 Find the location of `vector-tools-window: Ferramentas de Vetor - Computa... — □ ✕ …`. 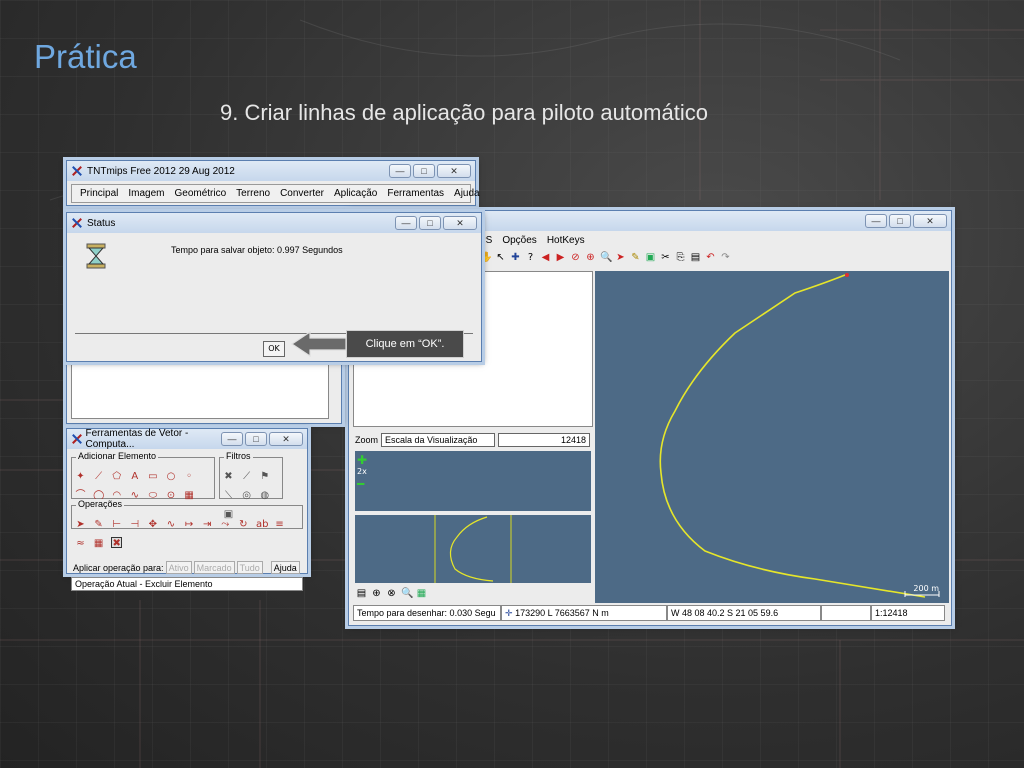

vector-tools-window: Ferramentas de Vetor - Computa... — □ ✕ … is located at coordinates (187, 509).